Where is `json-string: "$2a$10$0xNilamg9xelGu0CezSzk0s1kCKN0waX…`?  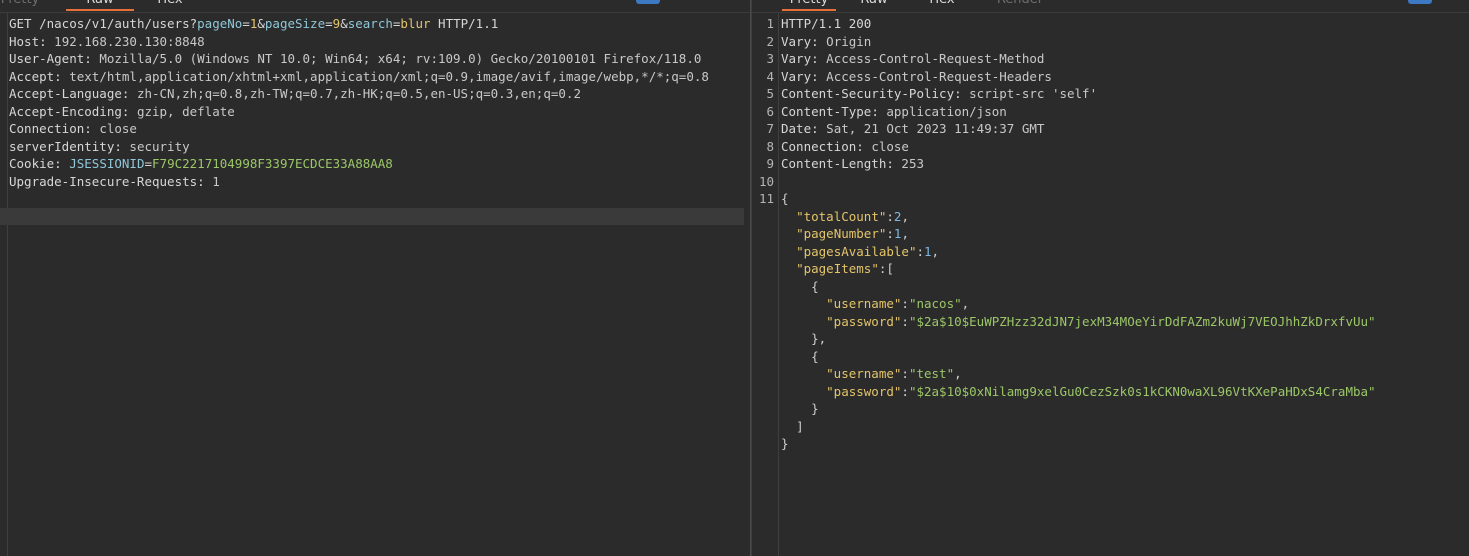 json-string: "$2a$10$0xNilamg9xelGu0CezSzk0s1kCKN0waX… is located at coordinates (1142, 391).